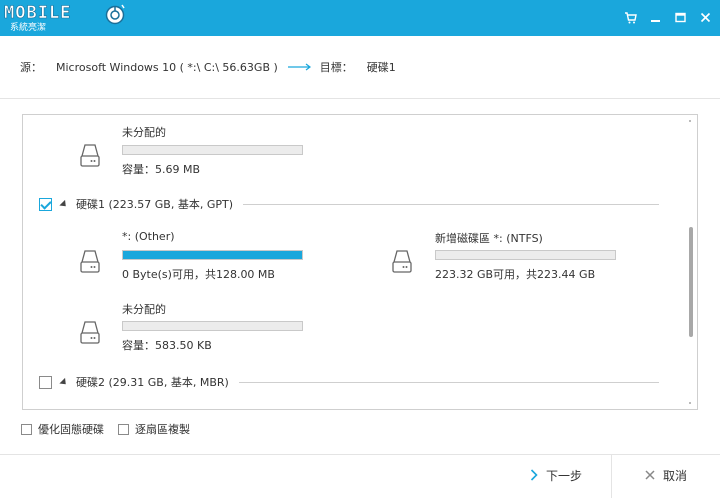  I want to click on cart-icon, so click(631, 17).